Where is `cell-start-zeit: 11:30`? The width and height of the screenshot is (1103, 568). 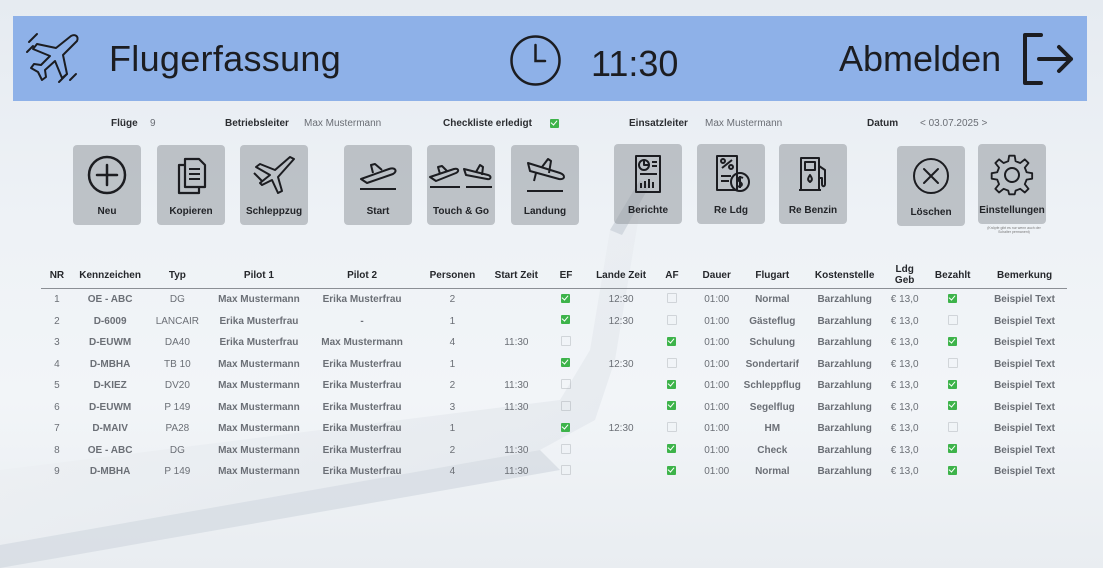
cell-start-zeit: 11:30 is located at coordinates (516, 450).